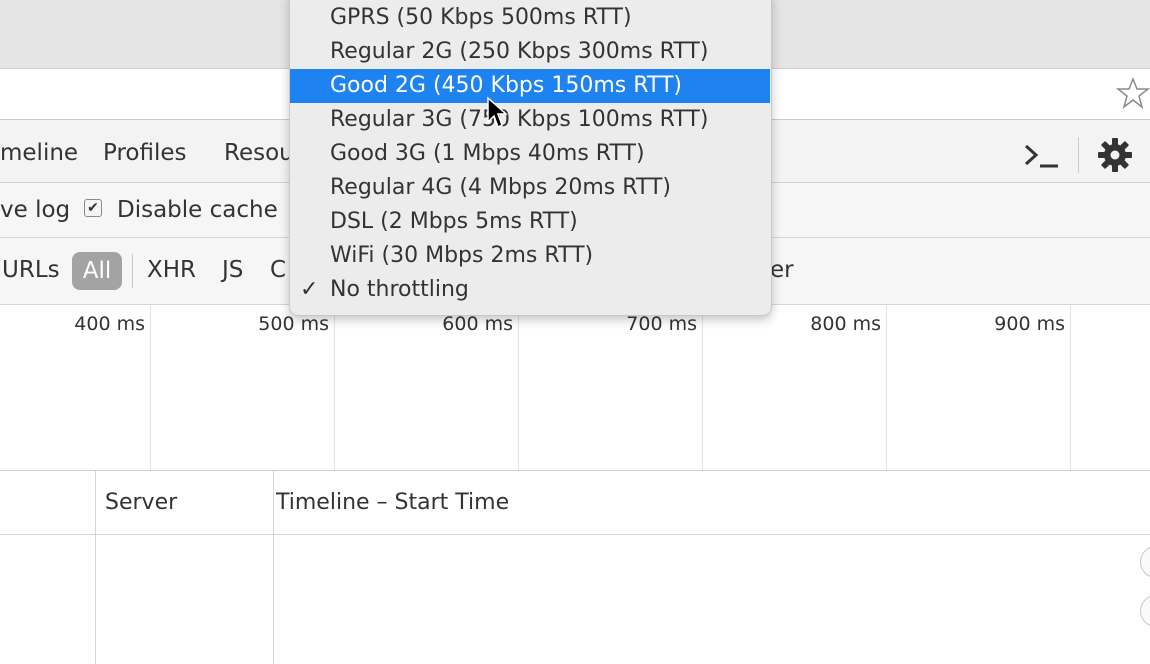 The height and width of the screenshot is (664, 1150). I want to click on tab-resources: Resou, so click(259, 153).